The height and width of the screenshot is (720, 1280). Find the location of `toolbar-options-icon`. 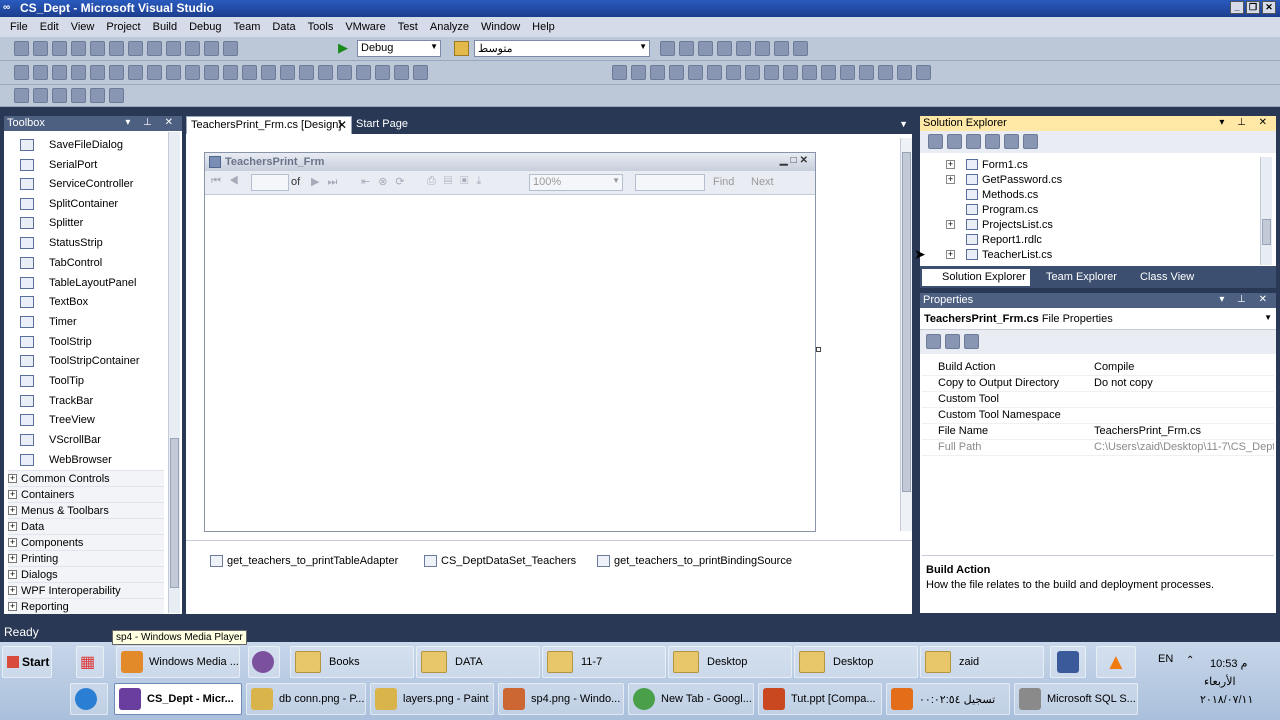

toolbar-options-icon is located at coordinates (923, 72).